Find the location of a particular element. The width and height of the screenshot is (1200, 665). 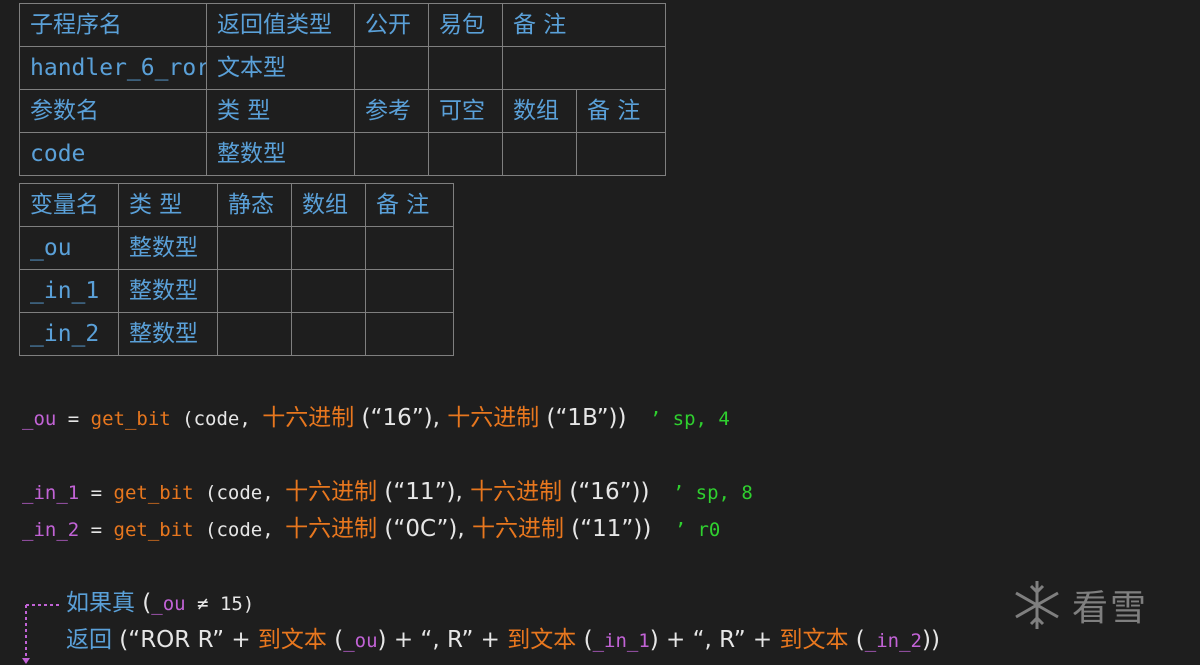

header-param-remark: 备 注 is located at coordinates (621, 111).